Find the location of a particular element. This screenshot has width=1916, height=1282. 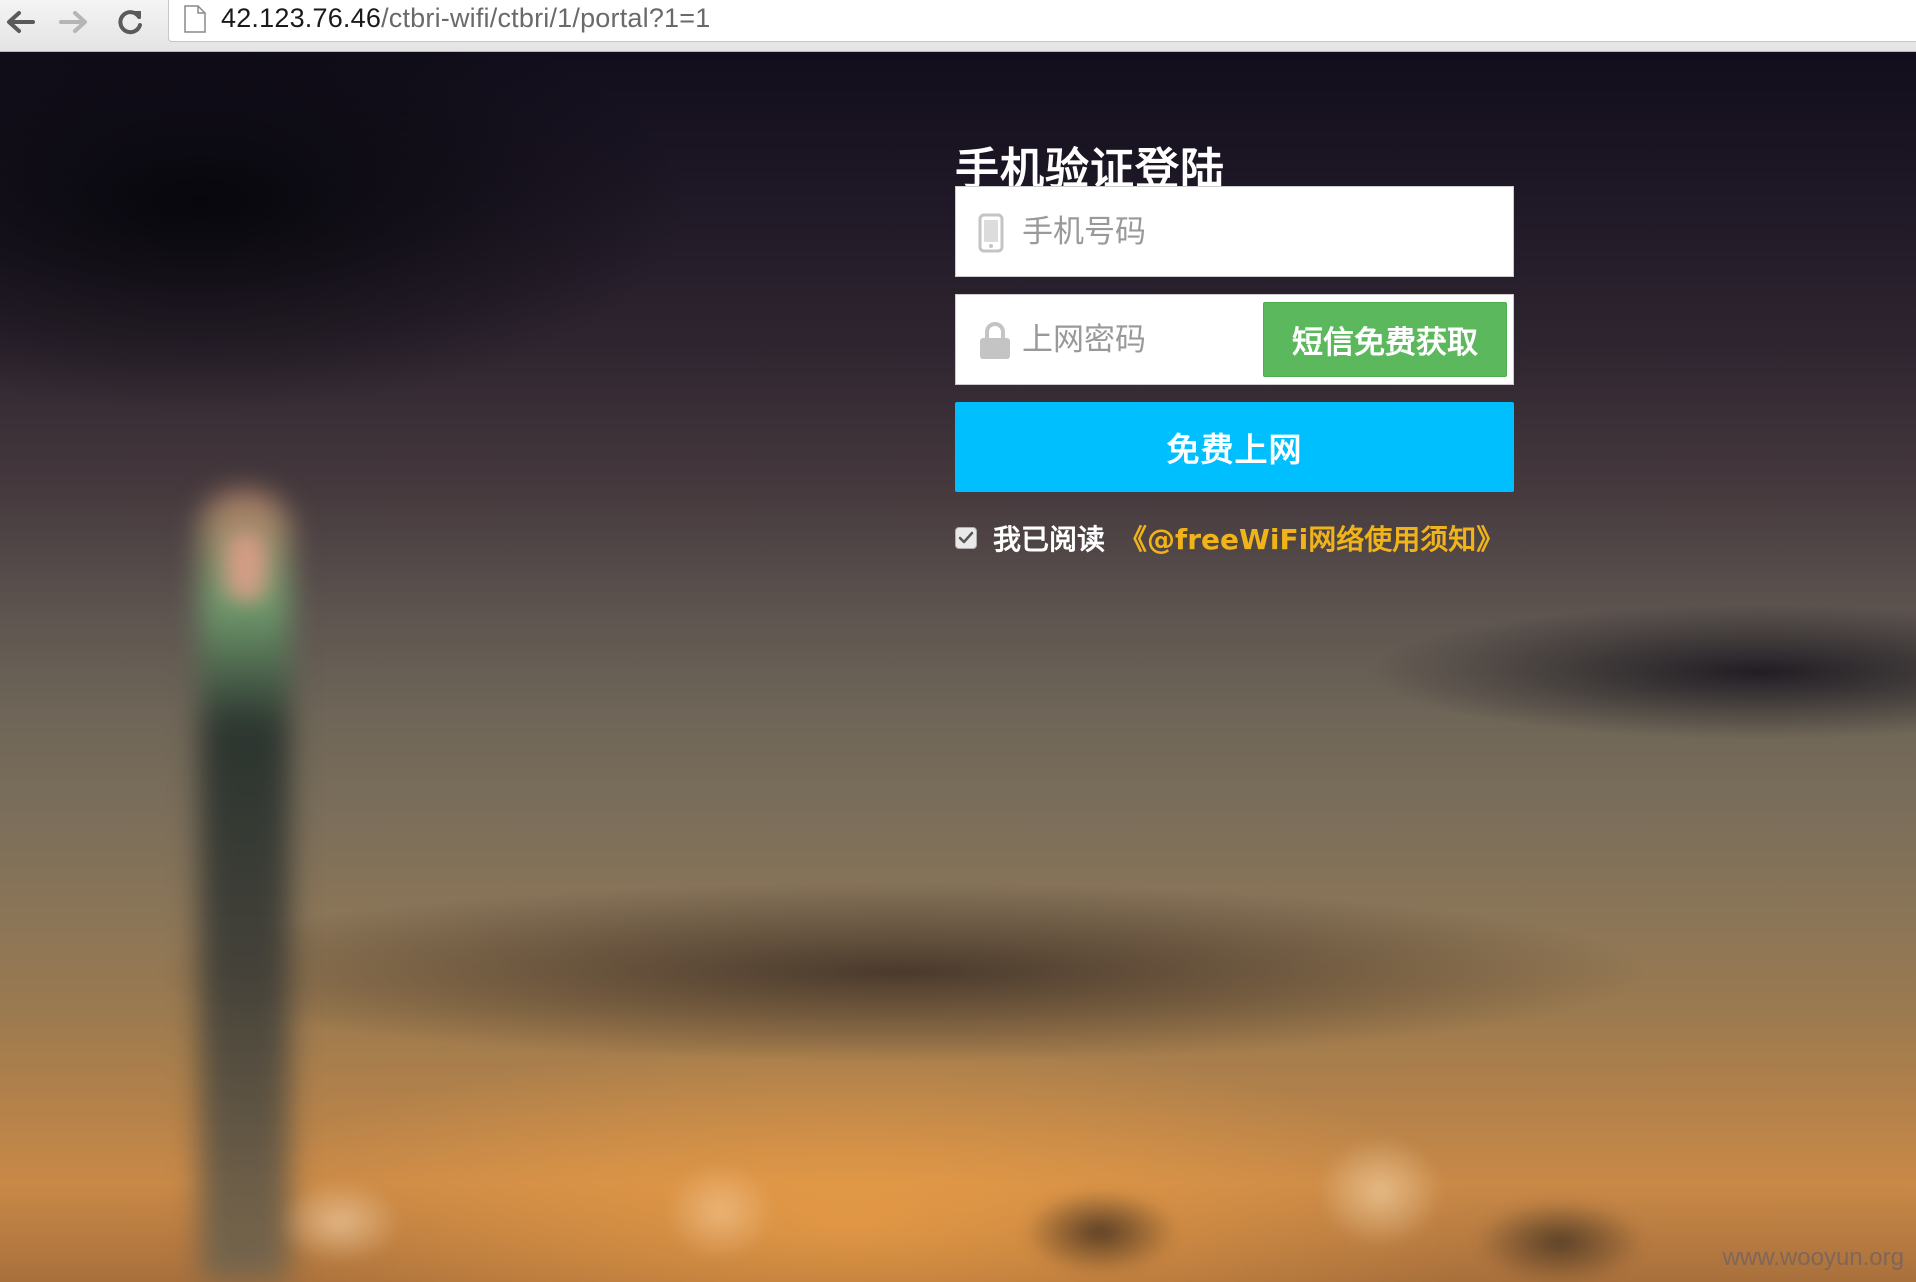

sms-code-button: 短信免费获取 is located at coordinates (1385, 339).